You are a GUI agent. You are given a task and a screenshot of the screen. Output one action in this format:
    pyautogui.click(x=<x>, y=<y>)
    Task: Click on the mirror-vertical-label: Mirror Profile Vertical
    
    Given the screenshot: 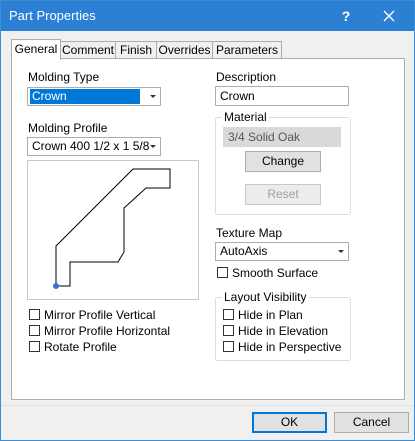 What is the action you would take?
    pyautogui.click(x=100, y=315)
    